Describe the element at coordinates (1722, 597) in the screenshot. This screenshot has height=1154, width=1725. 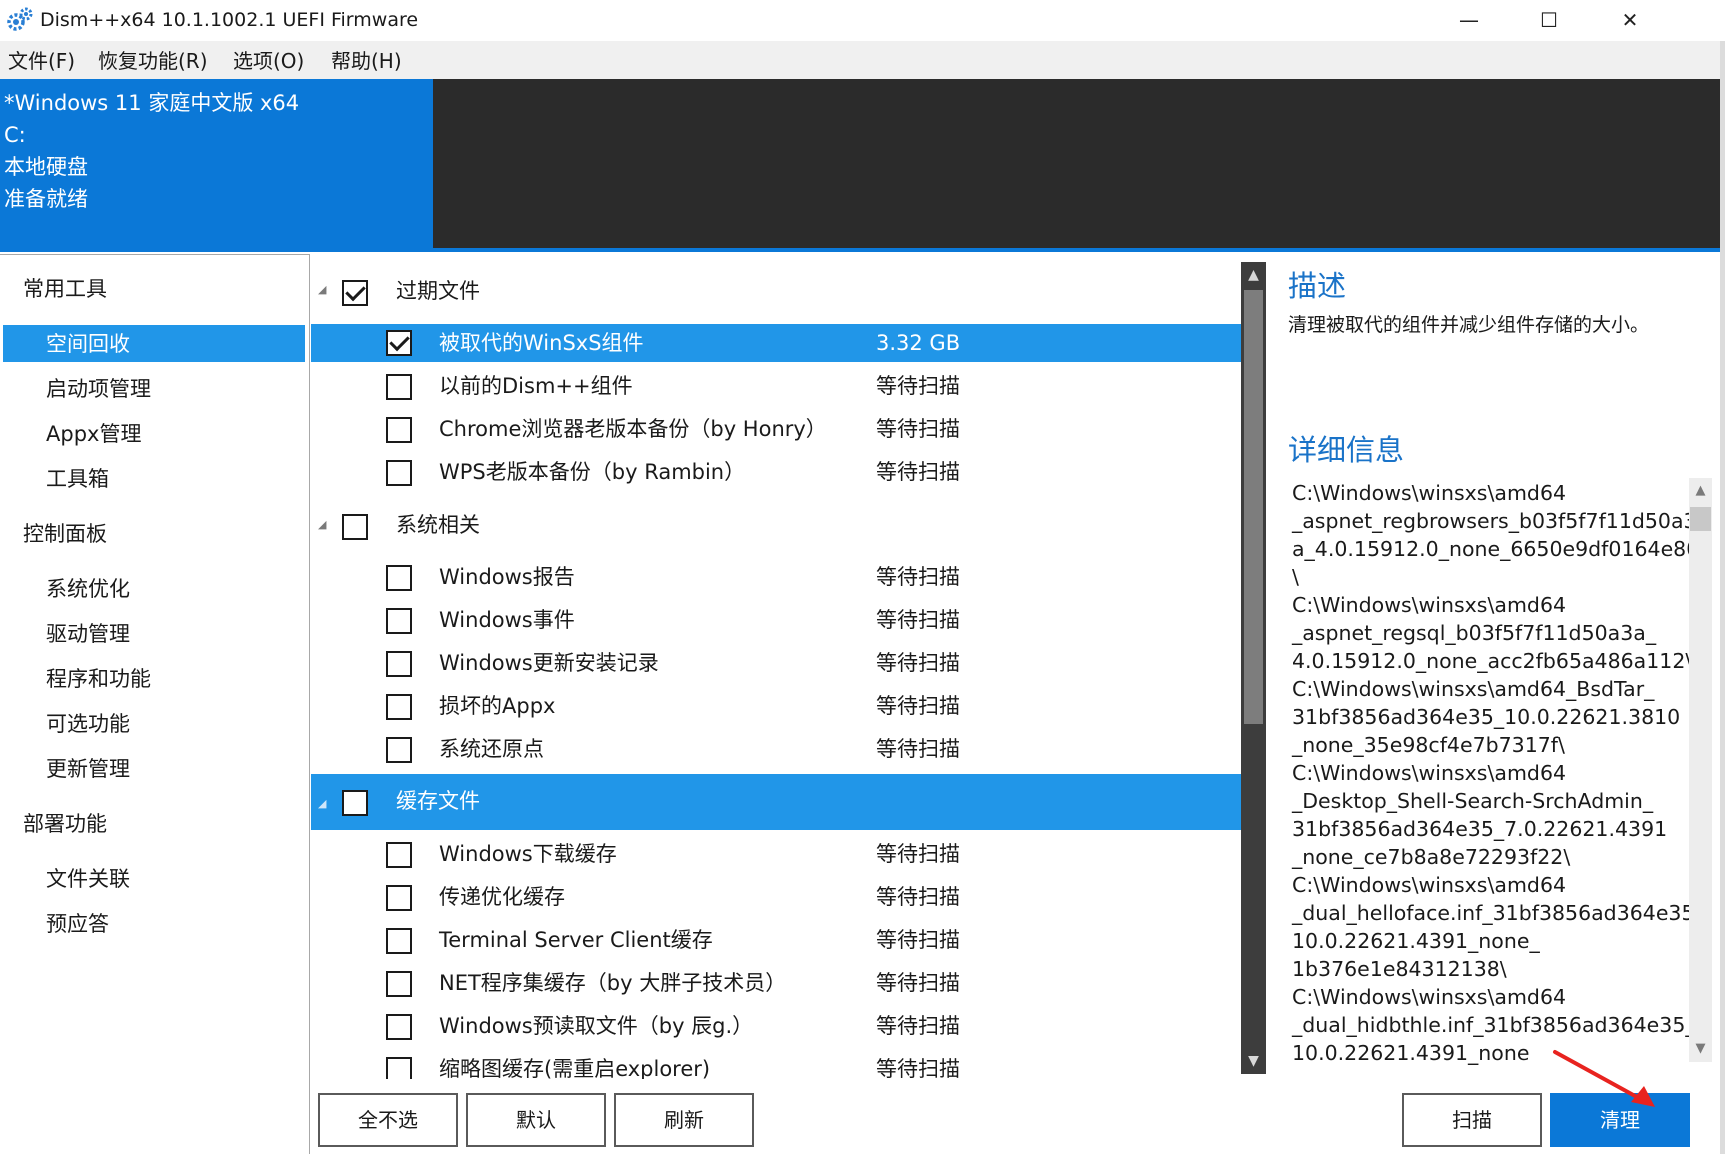
I see `window-edge` at that location.